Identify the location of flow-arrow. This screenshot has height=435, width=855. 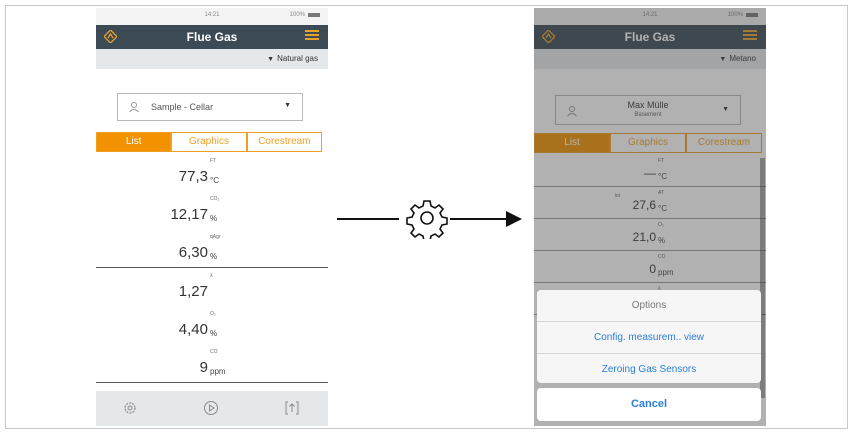
(479, 219).